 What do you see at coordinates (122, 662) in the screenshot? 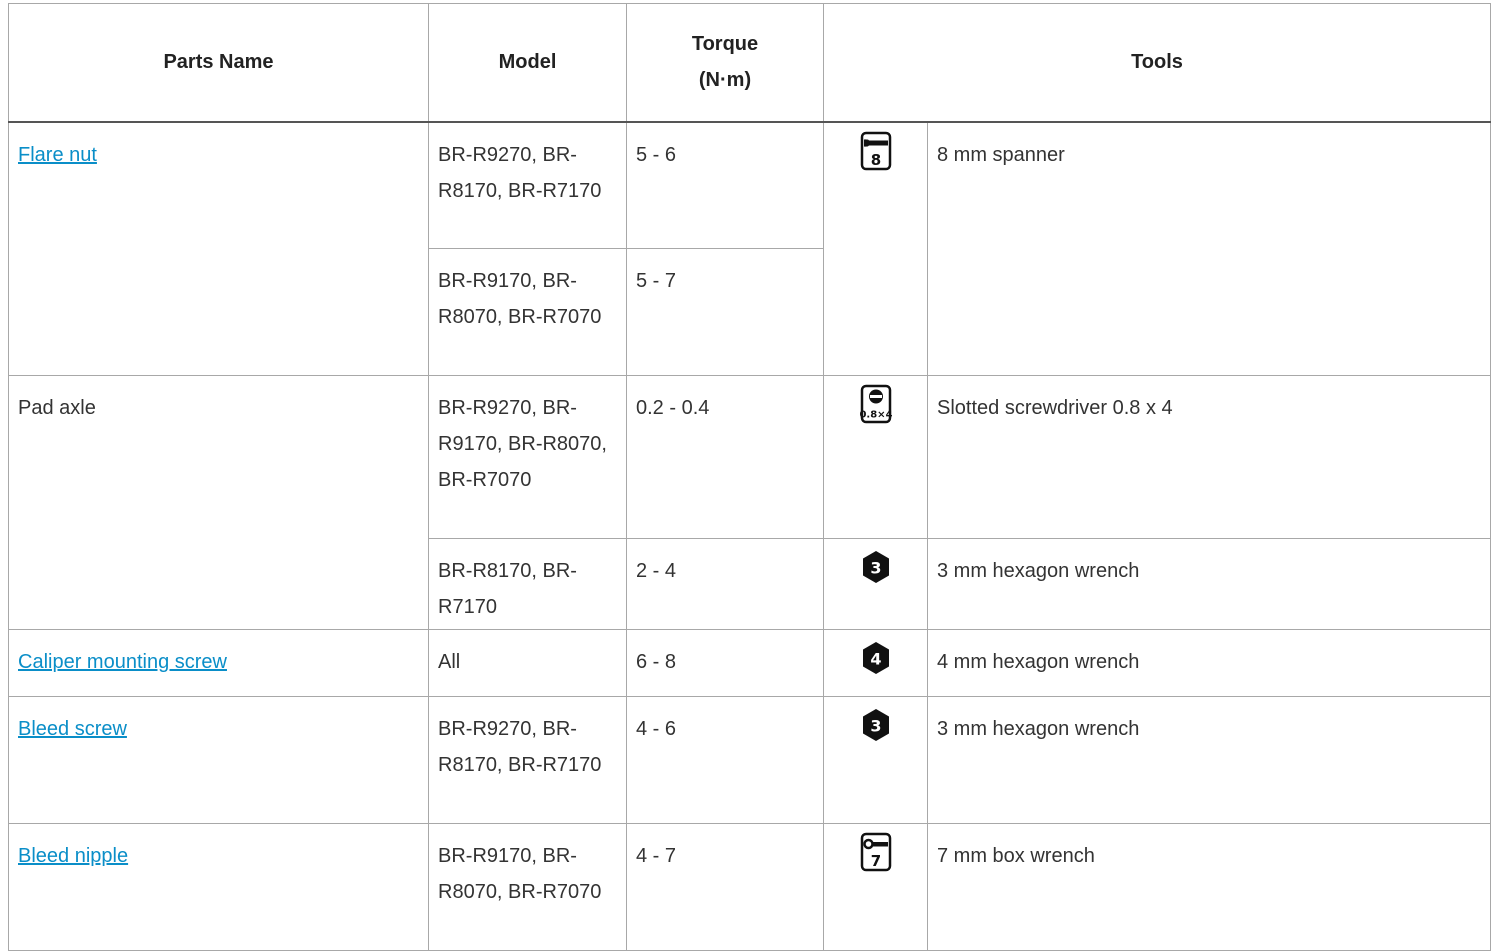
I see `caliper-mounting-screw-link: Caliper mounting screw` at bounding box center [122, 662].